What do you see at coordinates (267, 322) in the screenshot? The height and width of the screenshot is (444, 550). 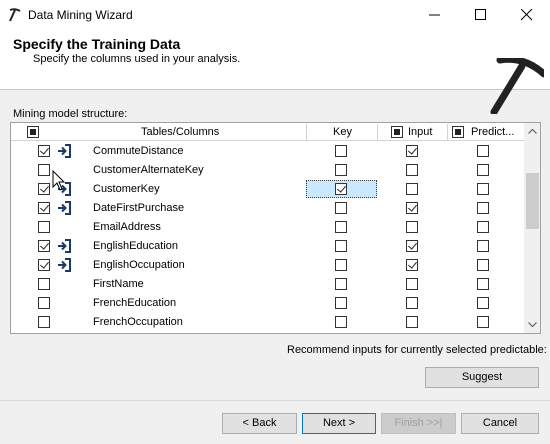 I see `table-row: FrenchOccupation` at bounding box center [267, 322].